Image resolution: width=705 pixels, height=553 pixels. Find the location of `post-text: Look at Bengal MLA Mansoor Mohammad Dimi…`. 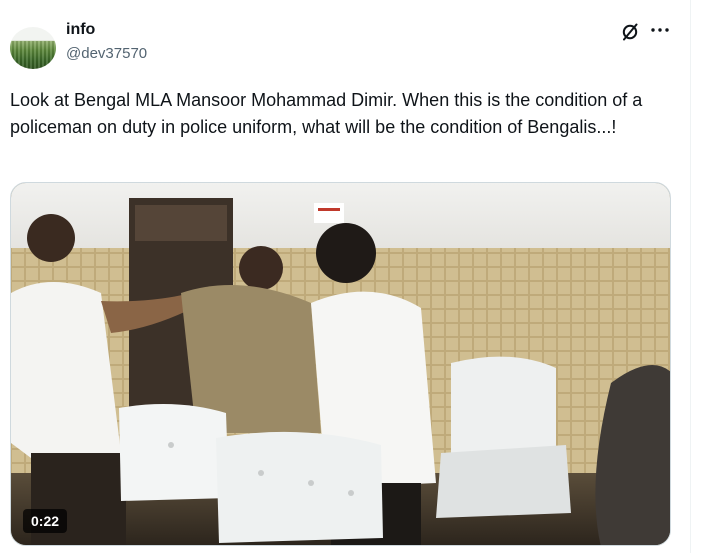

post-text: Look at Bengal MLA Mansoor Mohammad Dimi… is located at coordinates (326, 113).